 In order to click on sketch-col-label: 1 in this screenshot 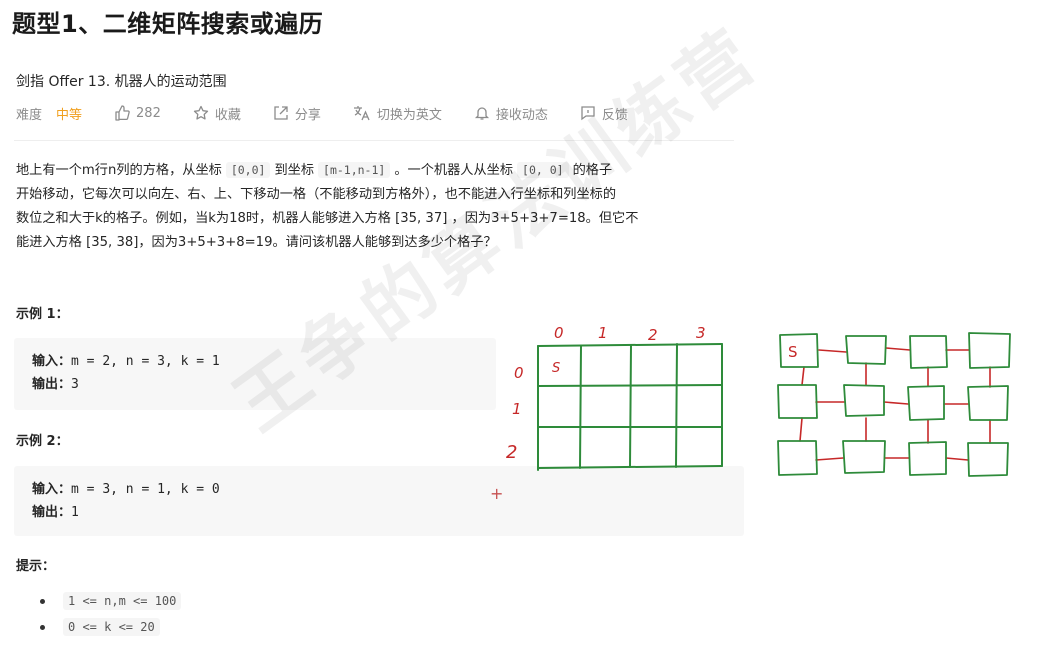, I will do `click(603, 333)`.